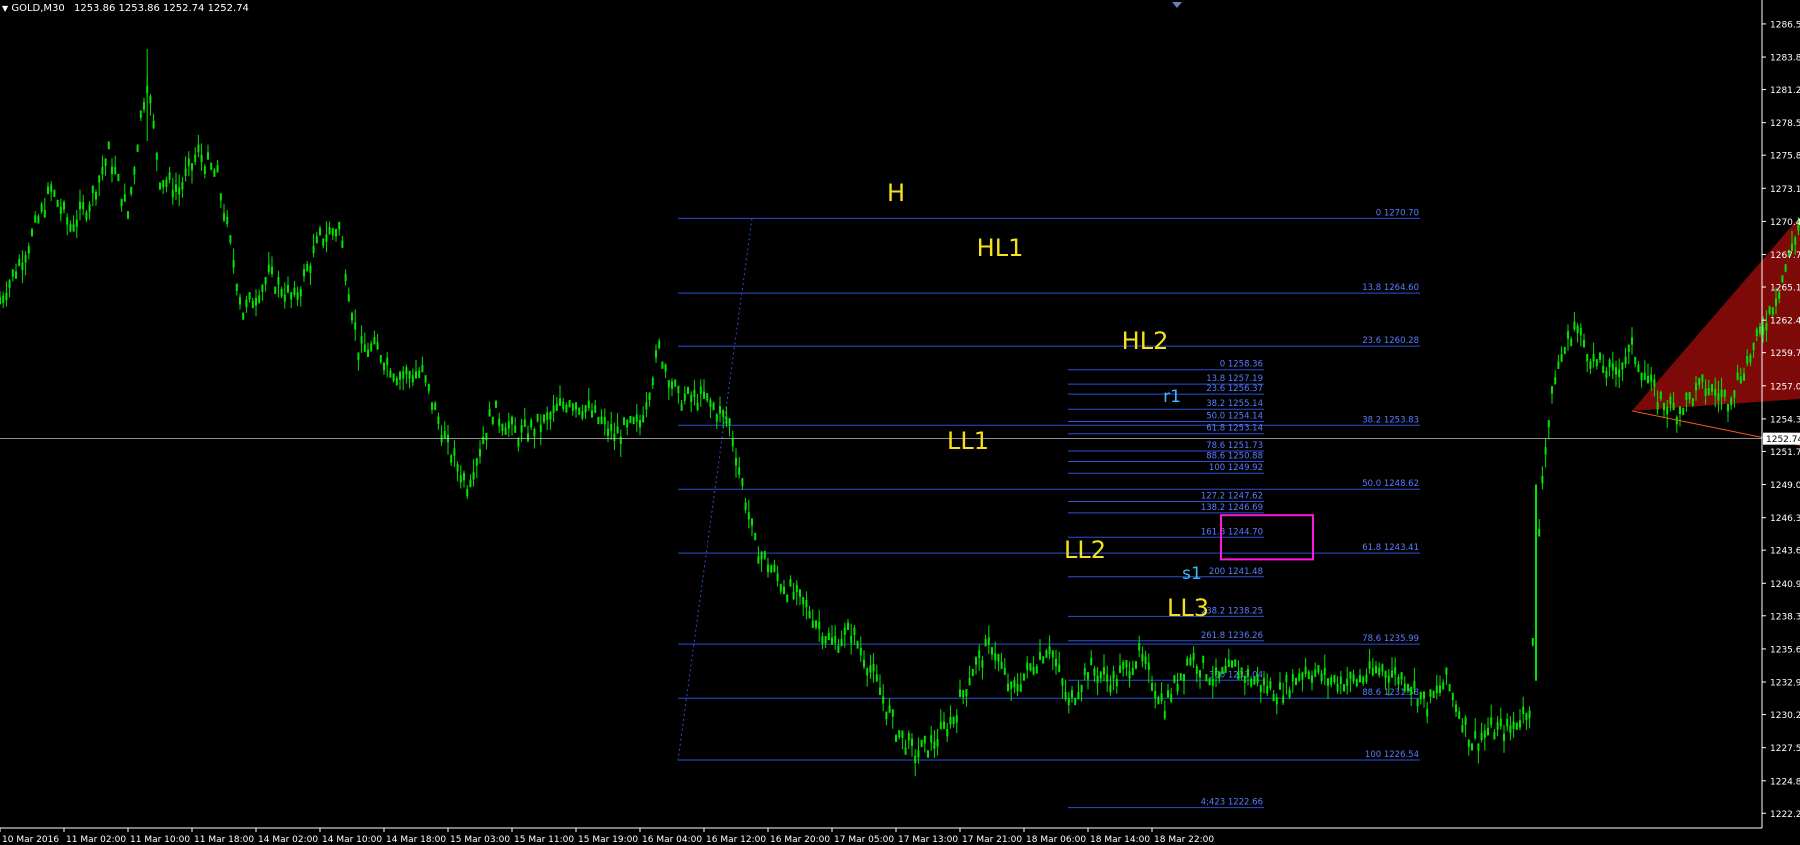  I want to click on y-tick-label: 1265.10, so click(1785, 289).